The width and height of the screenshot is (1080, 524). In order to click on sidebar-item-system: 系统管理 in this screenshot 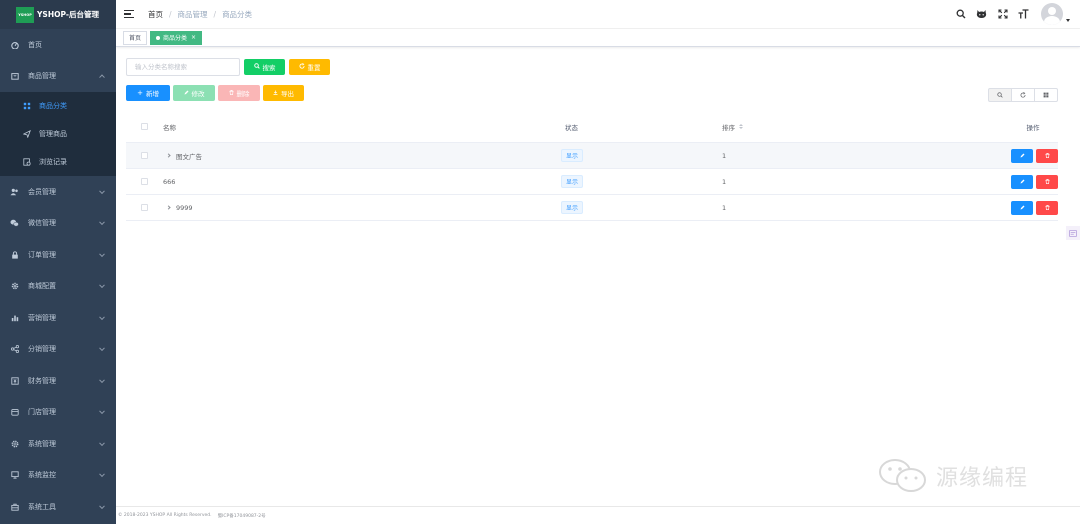, I will do `click(58, 444)`.